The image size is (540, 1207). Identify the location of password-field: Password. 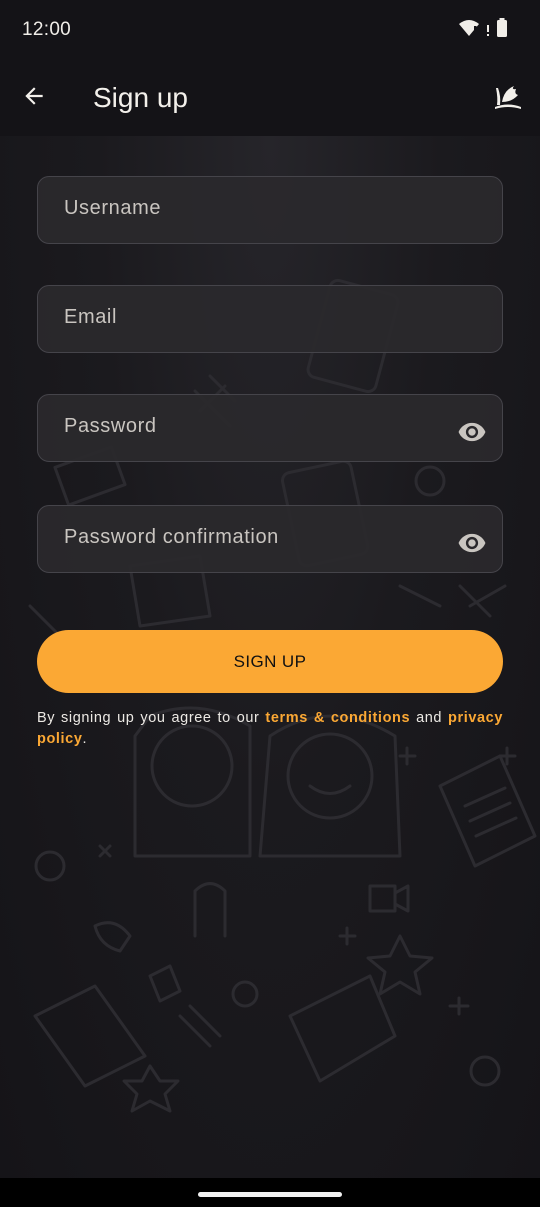
(270, 428).